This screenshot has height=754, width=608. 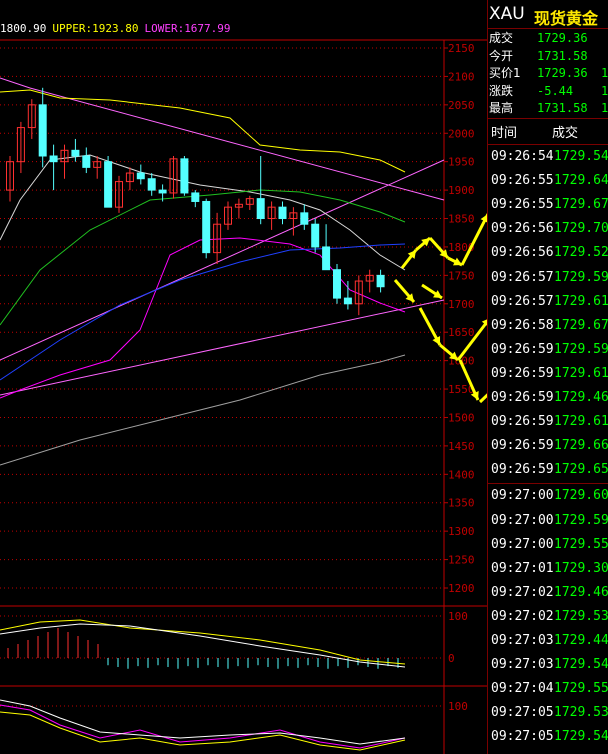 I want to click on tick-row: 09:27:00 1729.60, so click(x=548, y=496).